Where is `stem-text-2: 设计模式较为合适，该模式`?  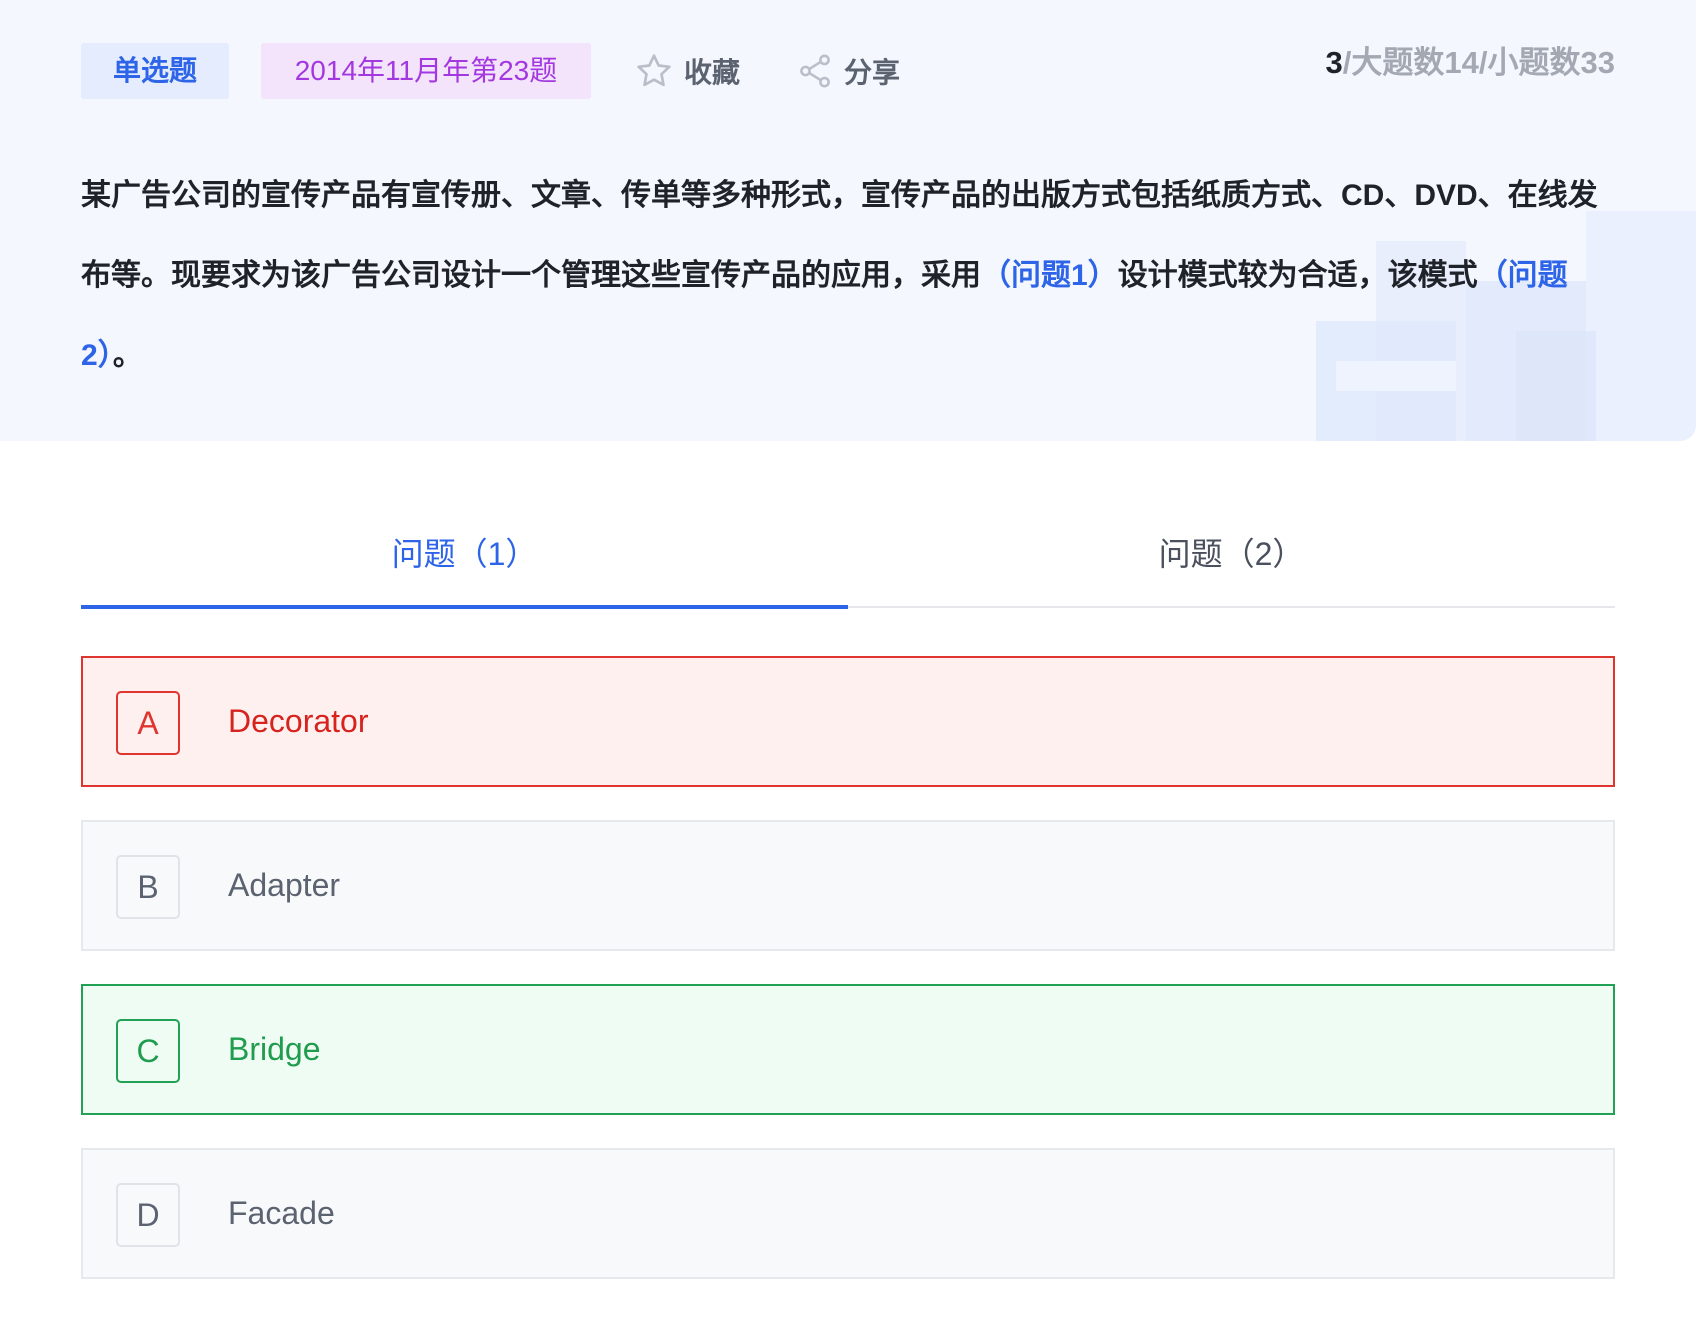 stem-text-2: 设计模式较为合适，该模式 is located at coordinates (1297, 275).